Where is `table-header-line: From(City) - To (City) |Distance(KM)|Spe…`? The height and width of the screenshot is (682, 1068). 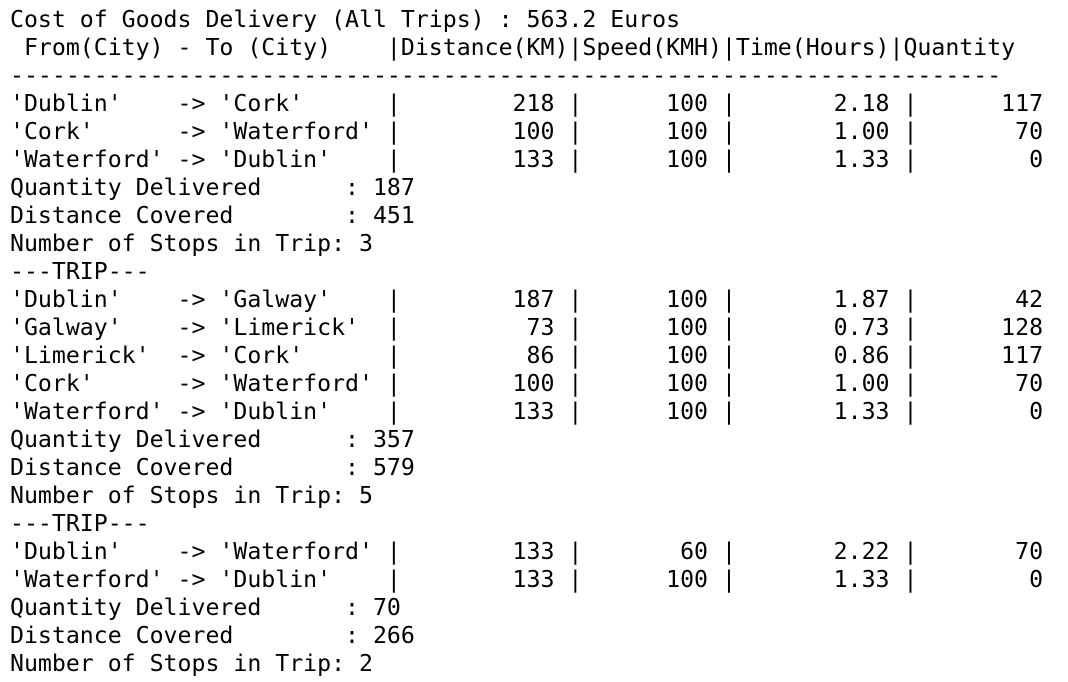
table-header-line: From(City) - To (City) |Distance(KM)|Spe… is located at coordinates (513, 47).